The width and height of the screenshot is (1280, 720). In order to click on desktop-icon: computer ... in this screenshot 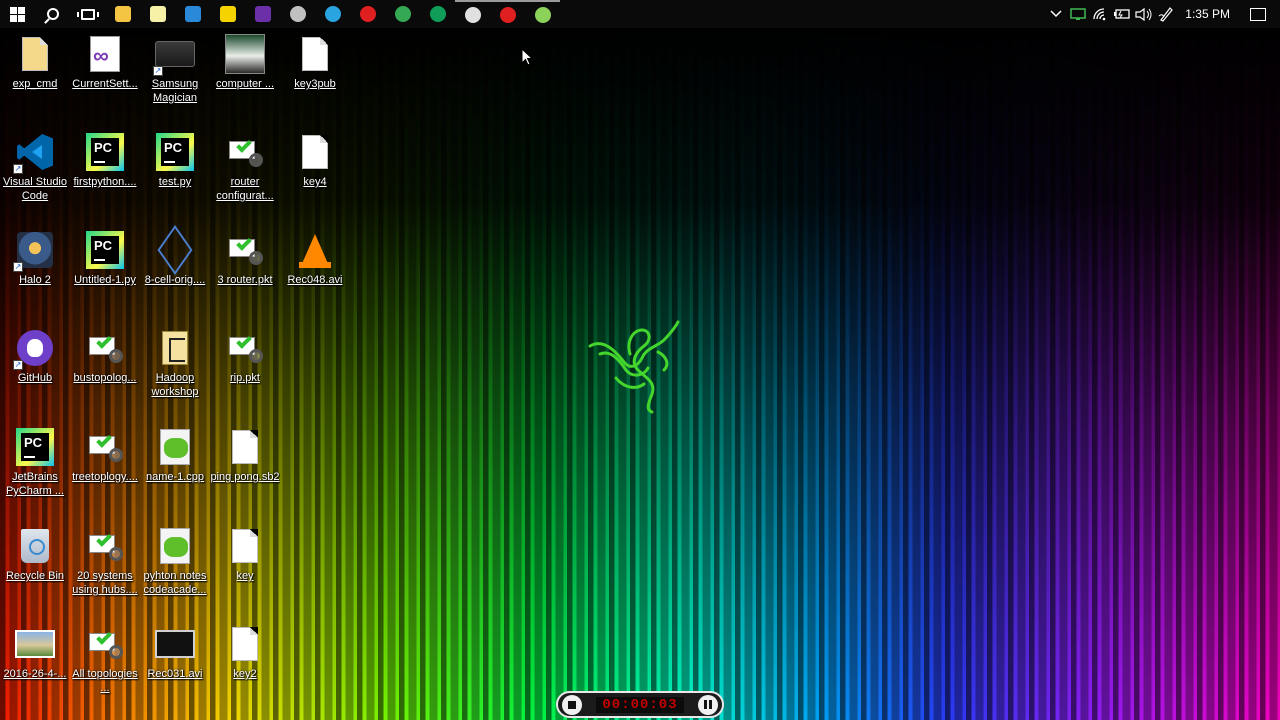, I will do `click(245, 62)`.